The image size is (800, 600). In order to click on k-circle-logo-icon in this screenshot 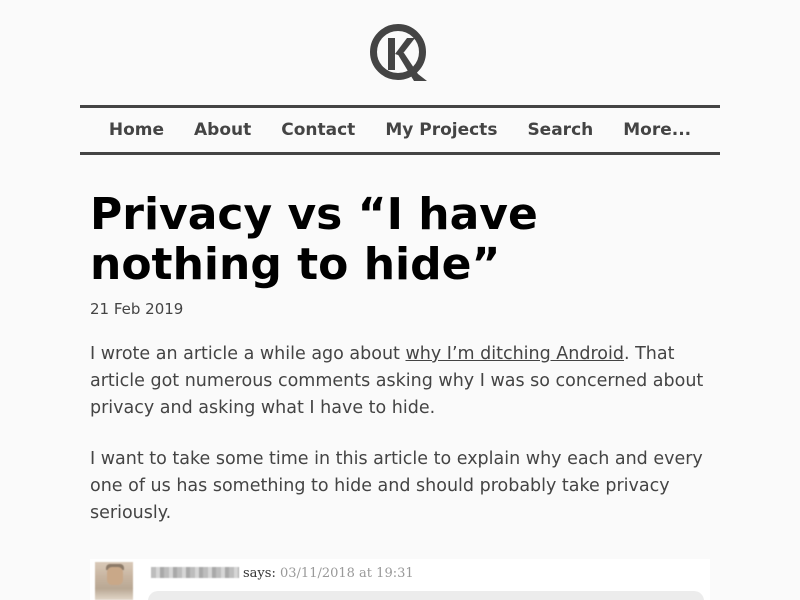, I will do `click(398, 52)`.